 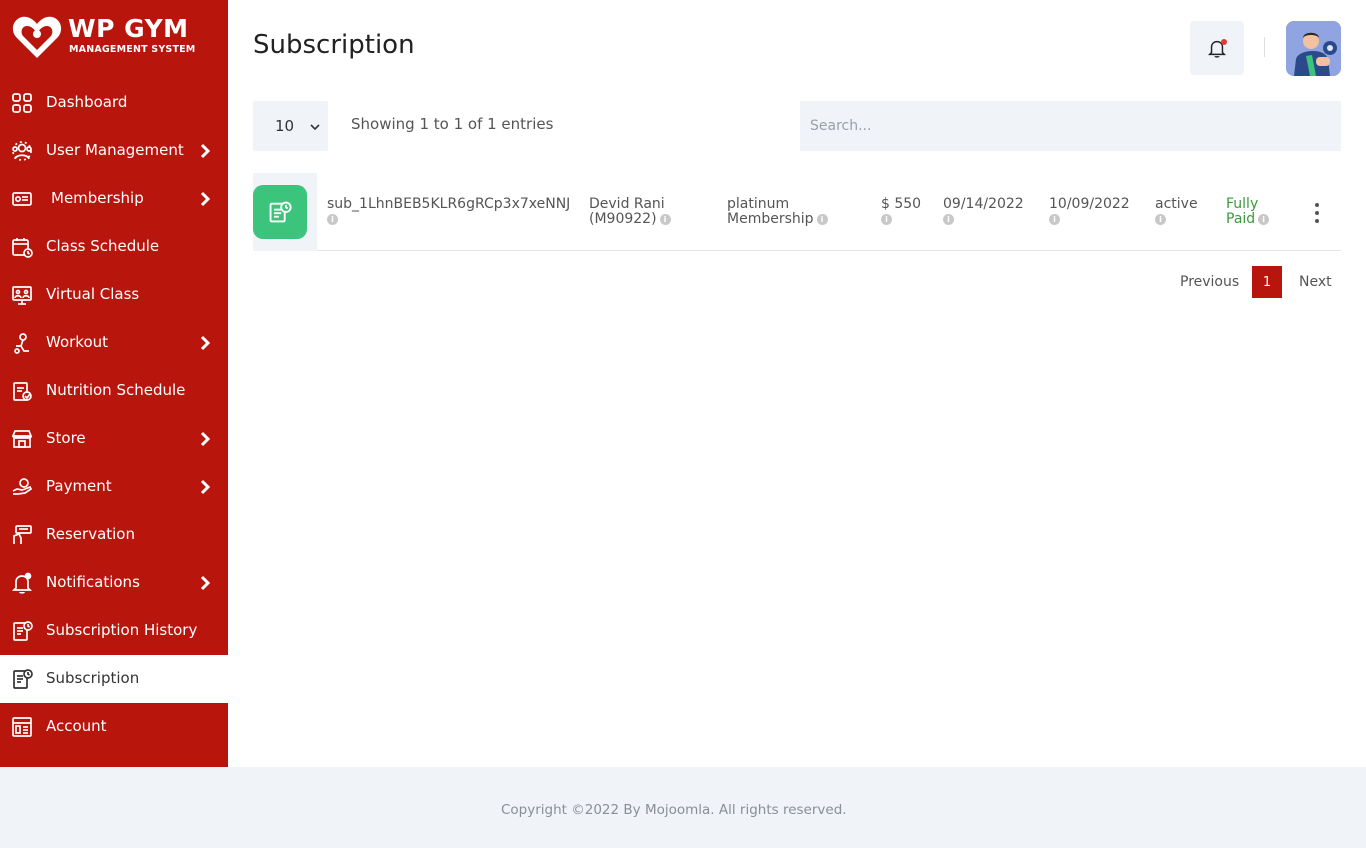 What do you see at coordinates (22, 487) in the screenshot?
I see `payment-icon` at bounding box center [22, 487].